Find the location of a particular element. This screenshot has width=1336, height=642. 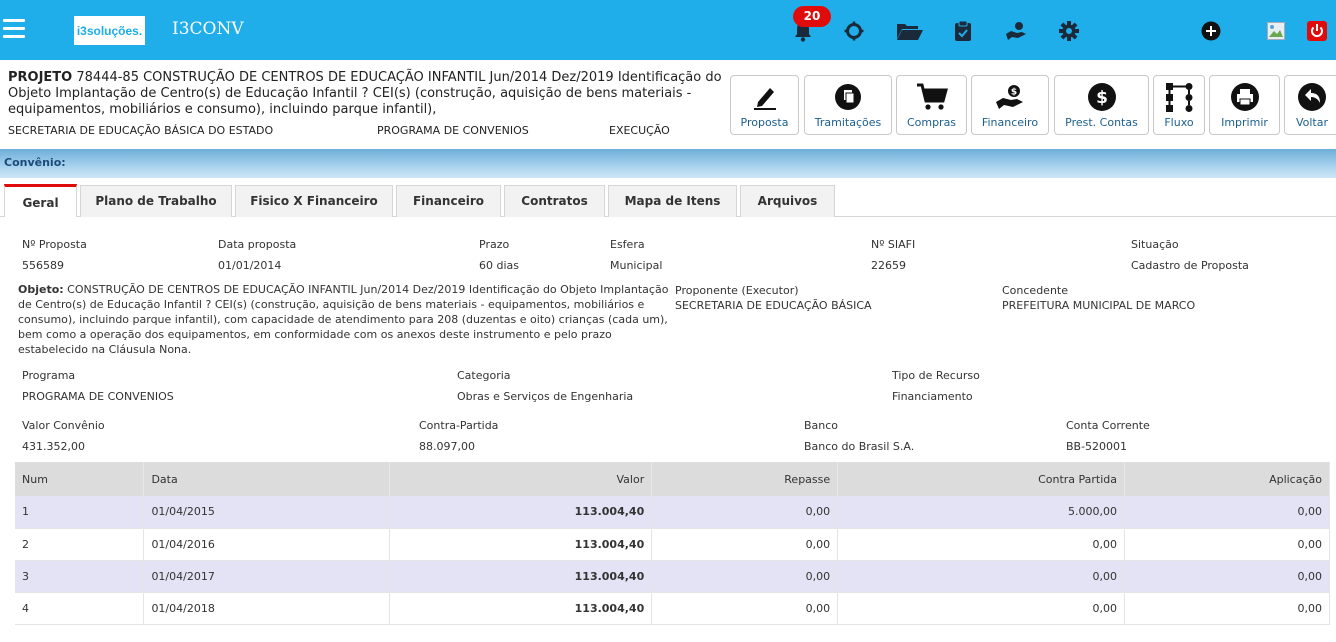

dollar-icon: $ is located at coordinates (1101, 97).